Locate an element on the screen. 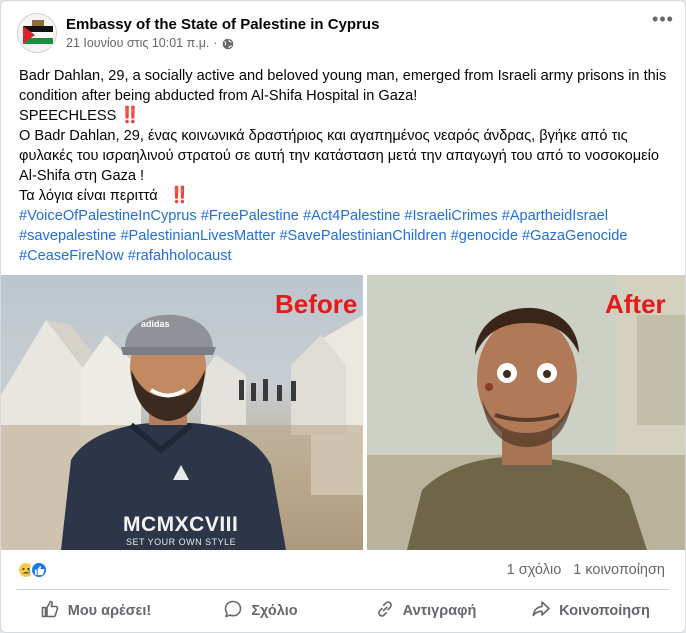 This screenshot has height=633, width=686. post-stats: 1 σχόλιο 1 κοινοποίηση is located at coordinates (341, 570).